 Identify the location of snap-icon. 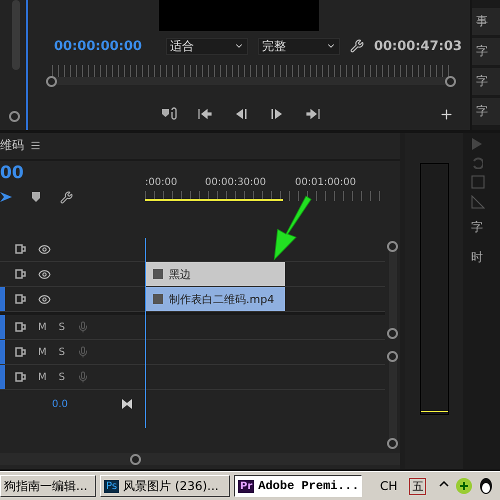
(6, 197).